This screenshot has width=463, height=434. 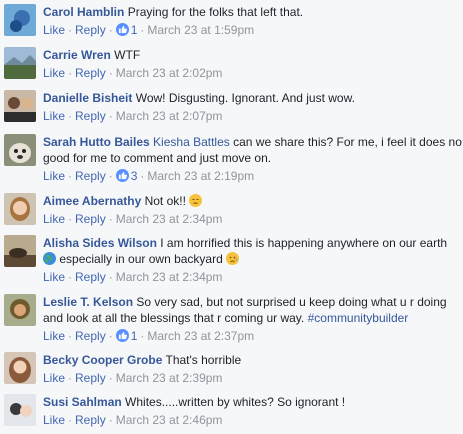 What do you see at coordinates (141, 259) in the screenshot?
I see `comment-text-continued: especially in our own backyard` at bounding box center [141, 259].